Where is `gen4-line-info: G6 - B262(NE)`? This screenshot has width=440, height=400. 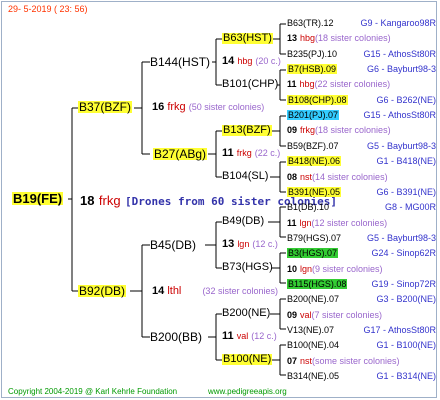
gen4-line-info: G6 - B262(NE) is located at coordinates (406, 100).